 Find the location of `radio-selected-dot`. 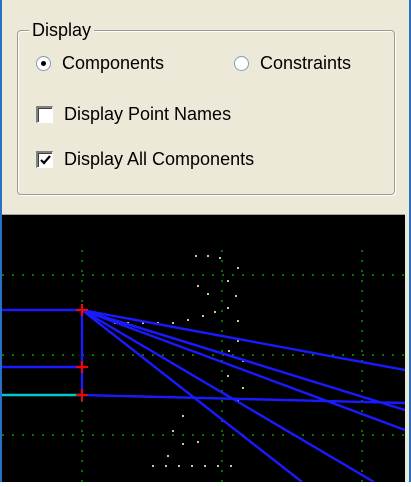

radio-selected-dot is located at coordinates (43, 63).